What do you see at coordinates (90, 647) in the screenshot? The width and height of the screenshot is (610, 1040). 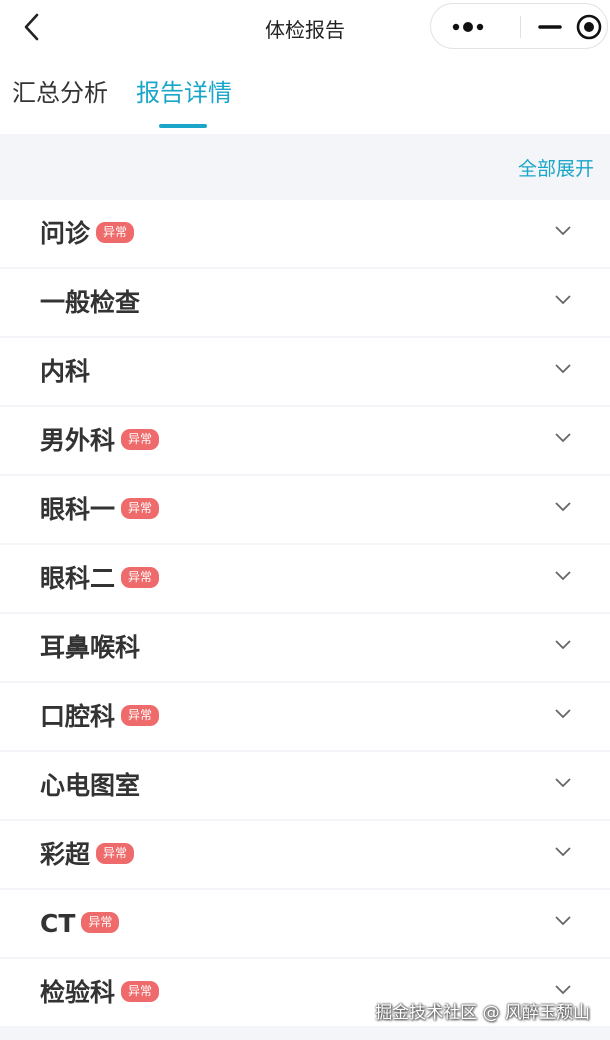 I see `section-label: 耳鼻喉科` at bounding box center [90, 647].